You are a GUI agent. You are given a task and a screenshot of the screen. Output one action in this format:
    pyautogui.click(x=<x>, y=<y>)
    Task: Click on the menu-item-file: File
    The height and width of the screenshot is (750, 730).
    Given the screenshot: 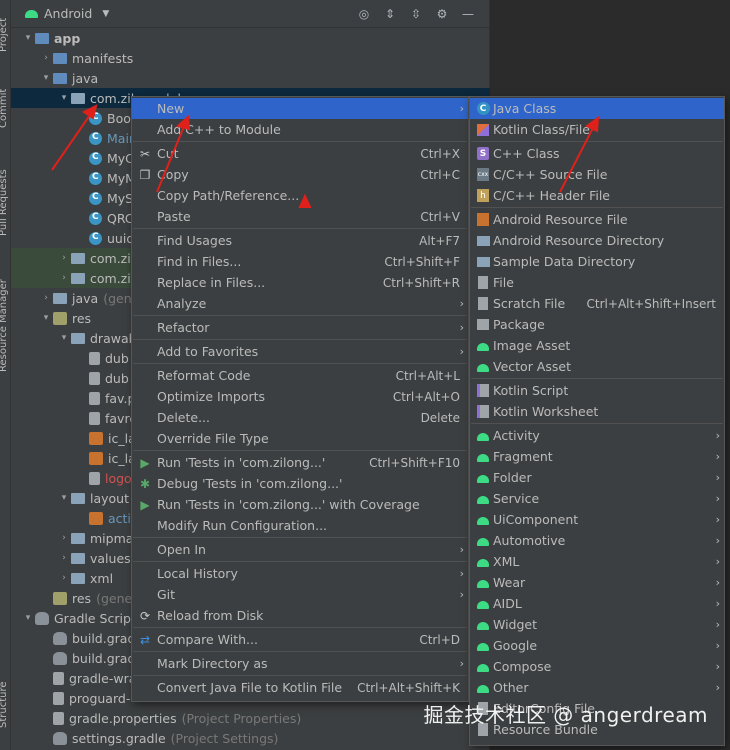 What is the action you would take?
    pyautogui.click(x=597, y=282)
    